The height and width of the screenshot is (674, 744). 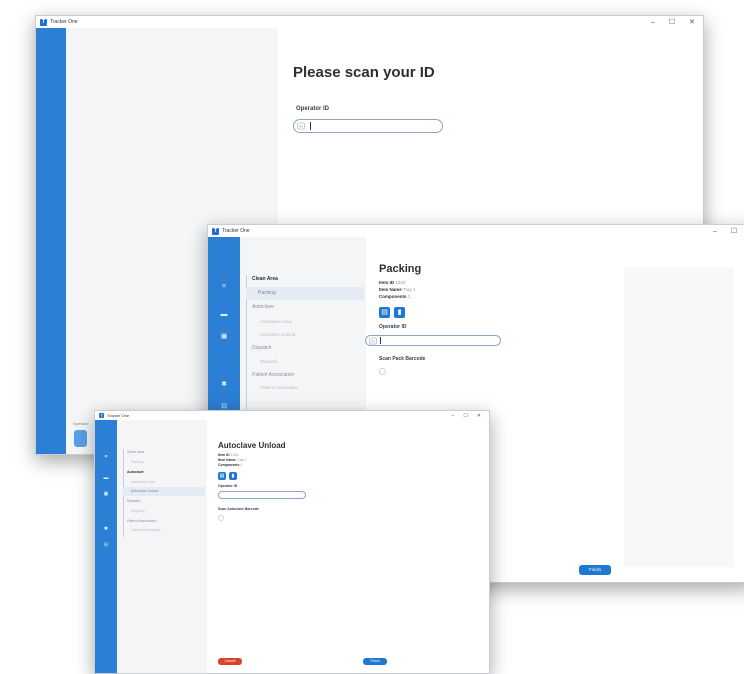 I want to click on operator-id-input, so click(x=262, y=495).